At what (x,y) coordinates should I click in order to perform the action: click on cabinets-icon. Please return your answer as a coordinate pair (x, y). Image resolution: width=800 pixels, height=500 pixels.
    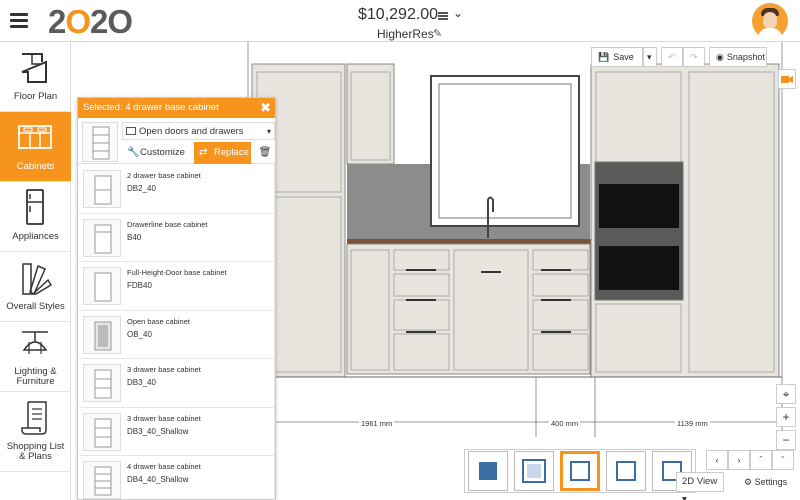
    Looking at the image, I should click on (35, 137).